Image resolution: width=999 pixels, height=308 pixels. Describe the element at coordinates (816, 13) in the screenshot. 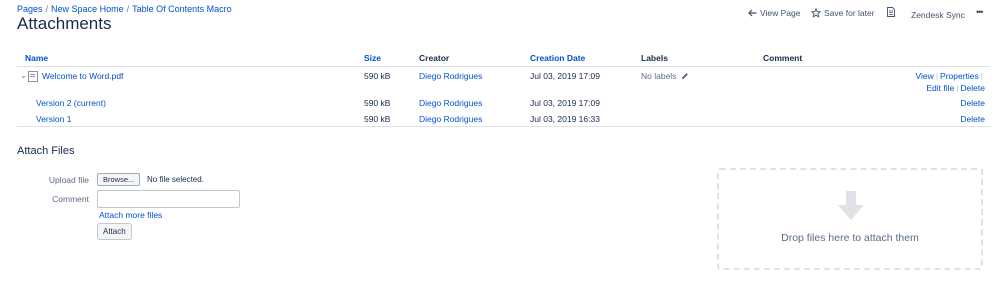

I see `star-icon` at that location.